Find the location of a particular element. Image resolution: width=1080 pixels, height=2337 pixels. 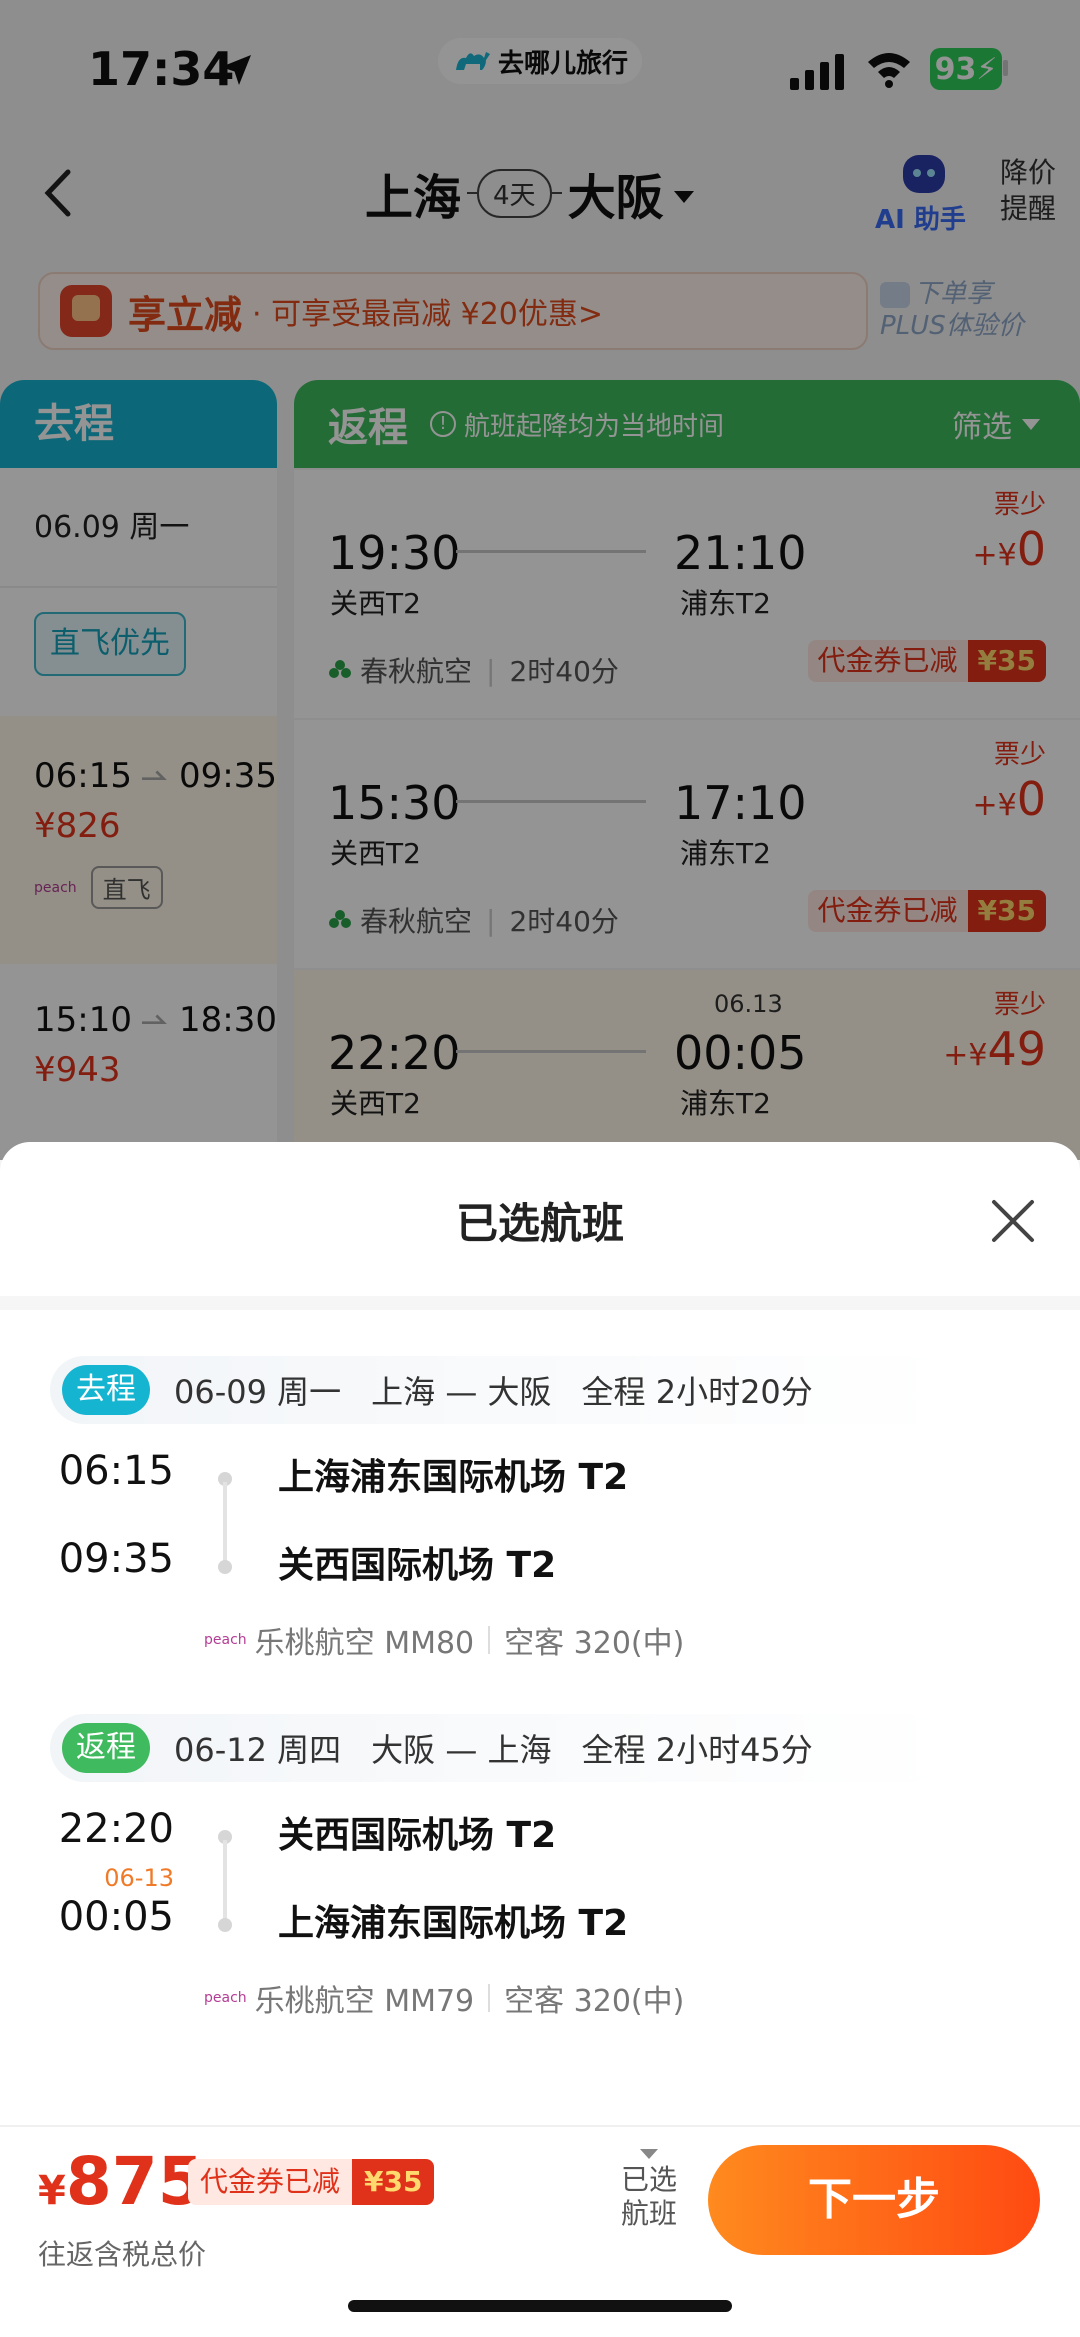

arr-airport: 上海浦东国际机场 T2 is located at coordinates (453, 1923).